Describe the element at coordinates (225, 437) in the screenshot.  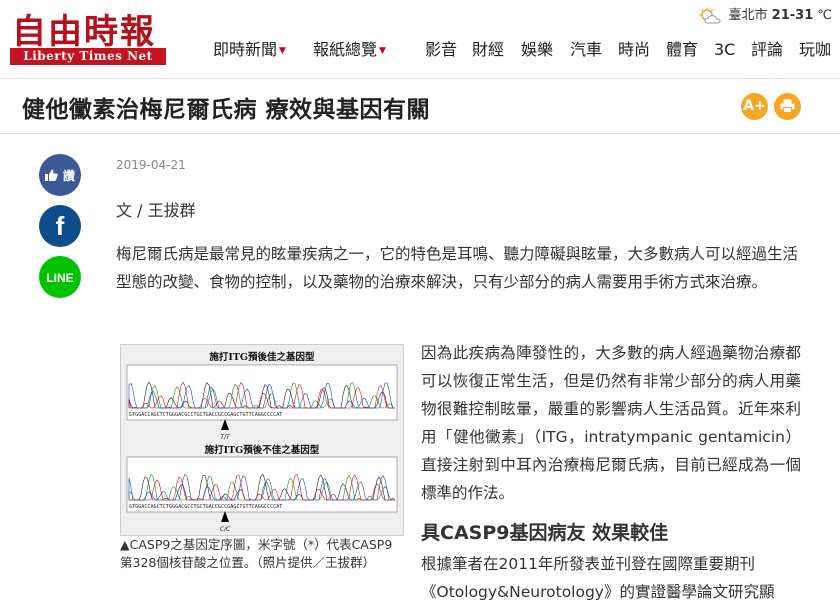
I see `genotype-mark-top: T/T` at that location.